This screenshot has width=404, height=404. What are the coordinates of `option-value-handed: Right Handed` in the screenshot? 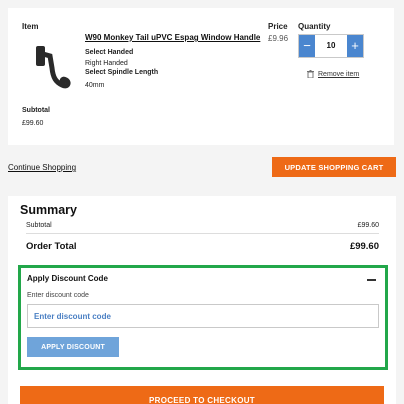 It's located at (106, 63).